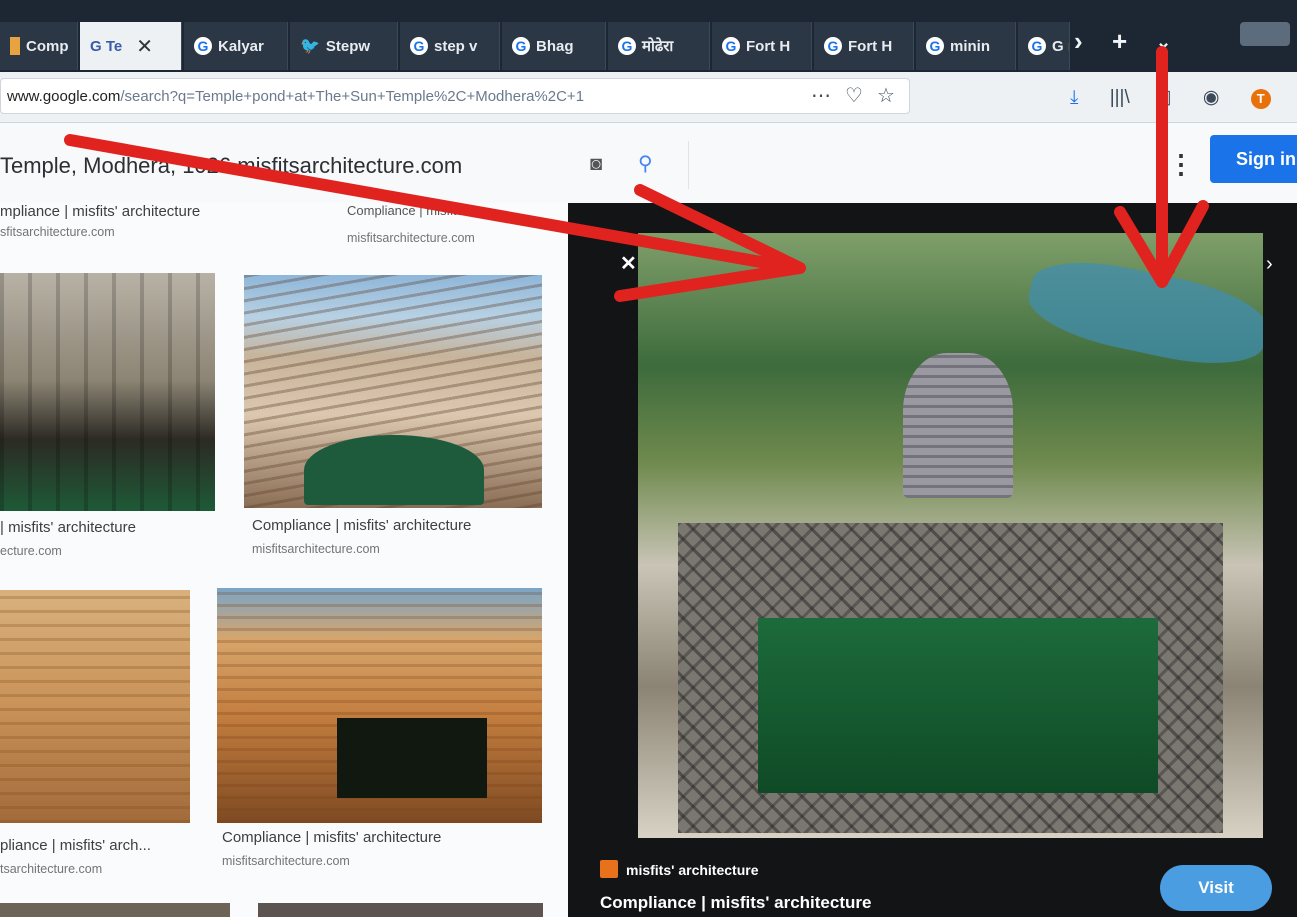 The image size is (1297, 917). What do you see at coordinates (1120, 98) in the screenshot?
I see `library-icon: |||\` at bounding box center [1120, 98].